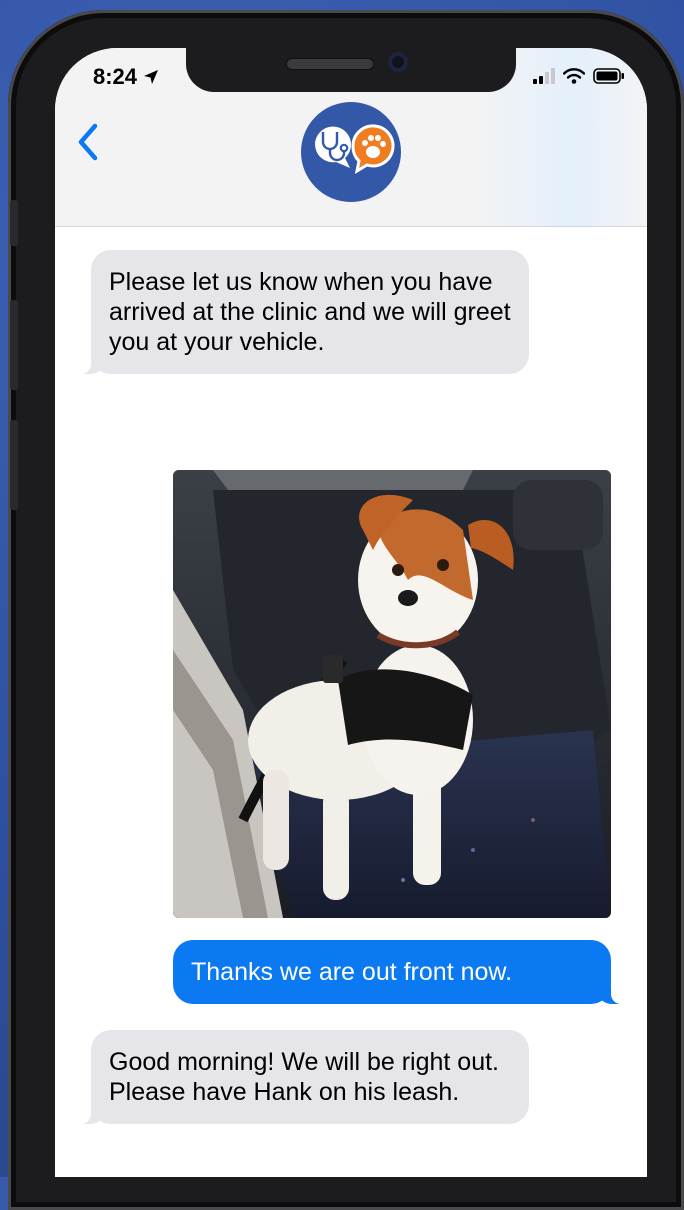 The image size is (684, 1210). What do you see at coordinates (352, 972) in the screenshot?
I see `message-text: Thanks we are out front now.` at bounding box center [352, 972].